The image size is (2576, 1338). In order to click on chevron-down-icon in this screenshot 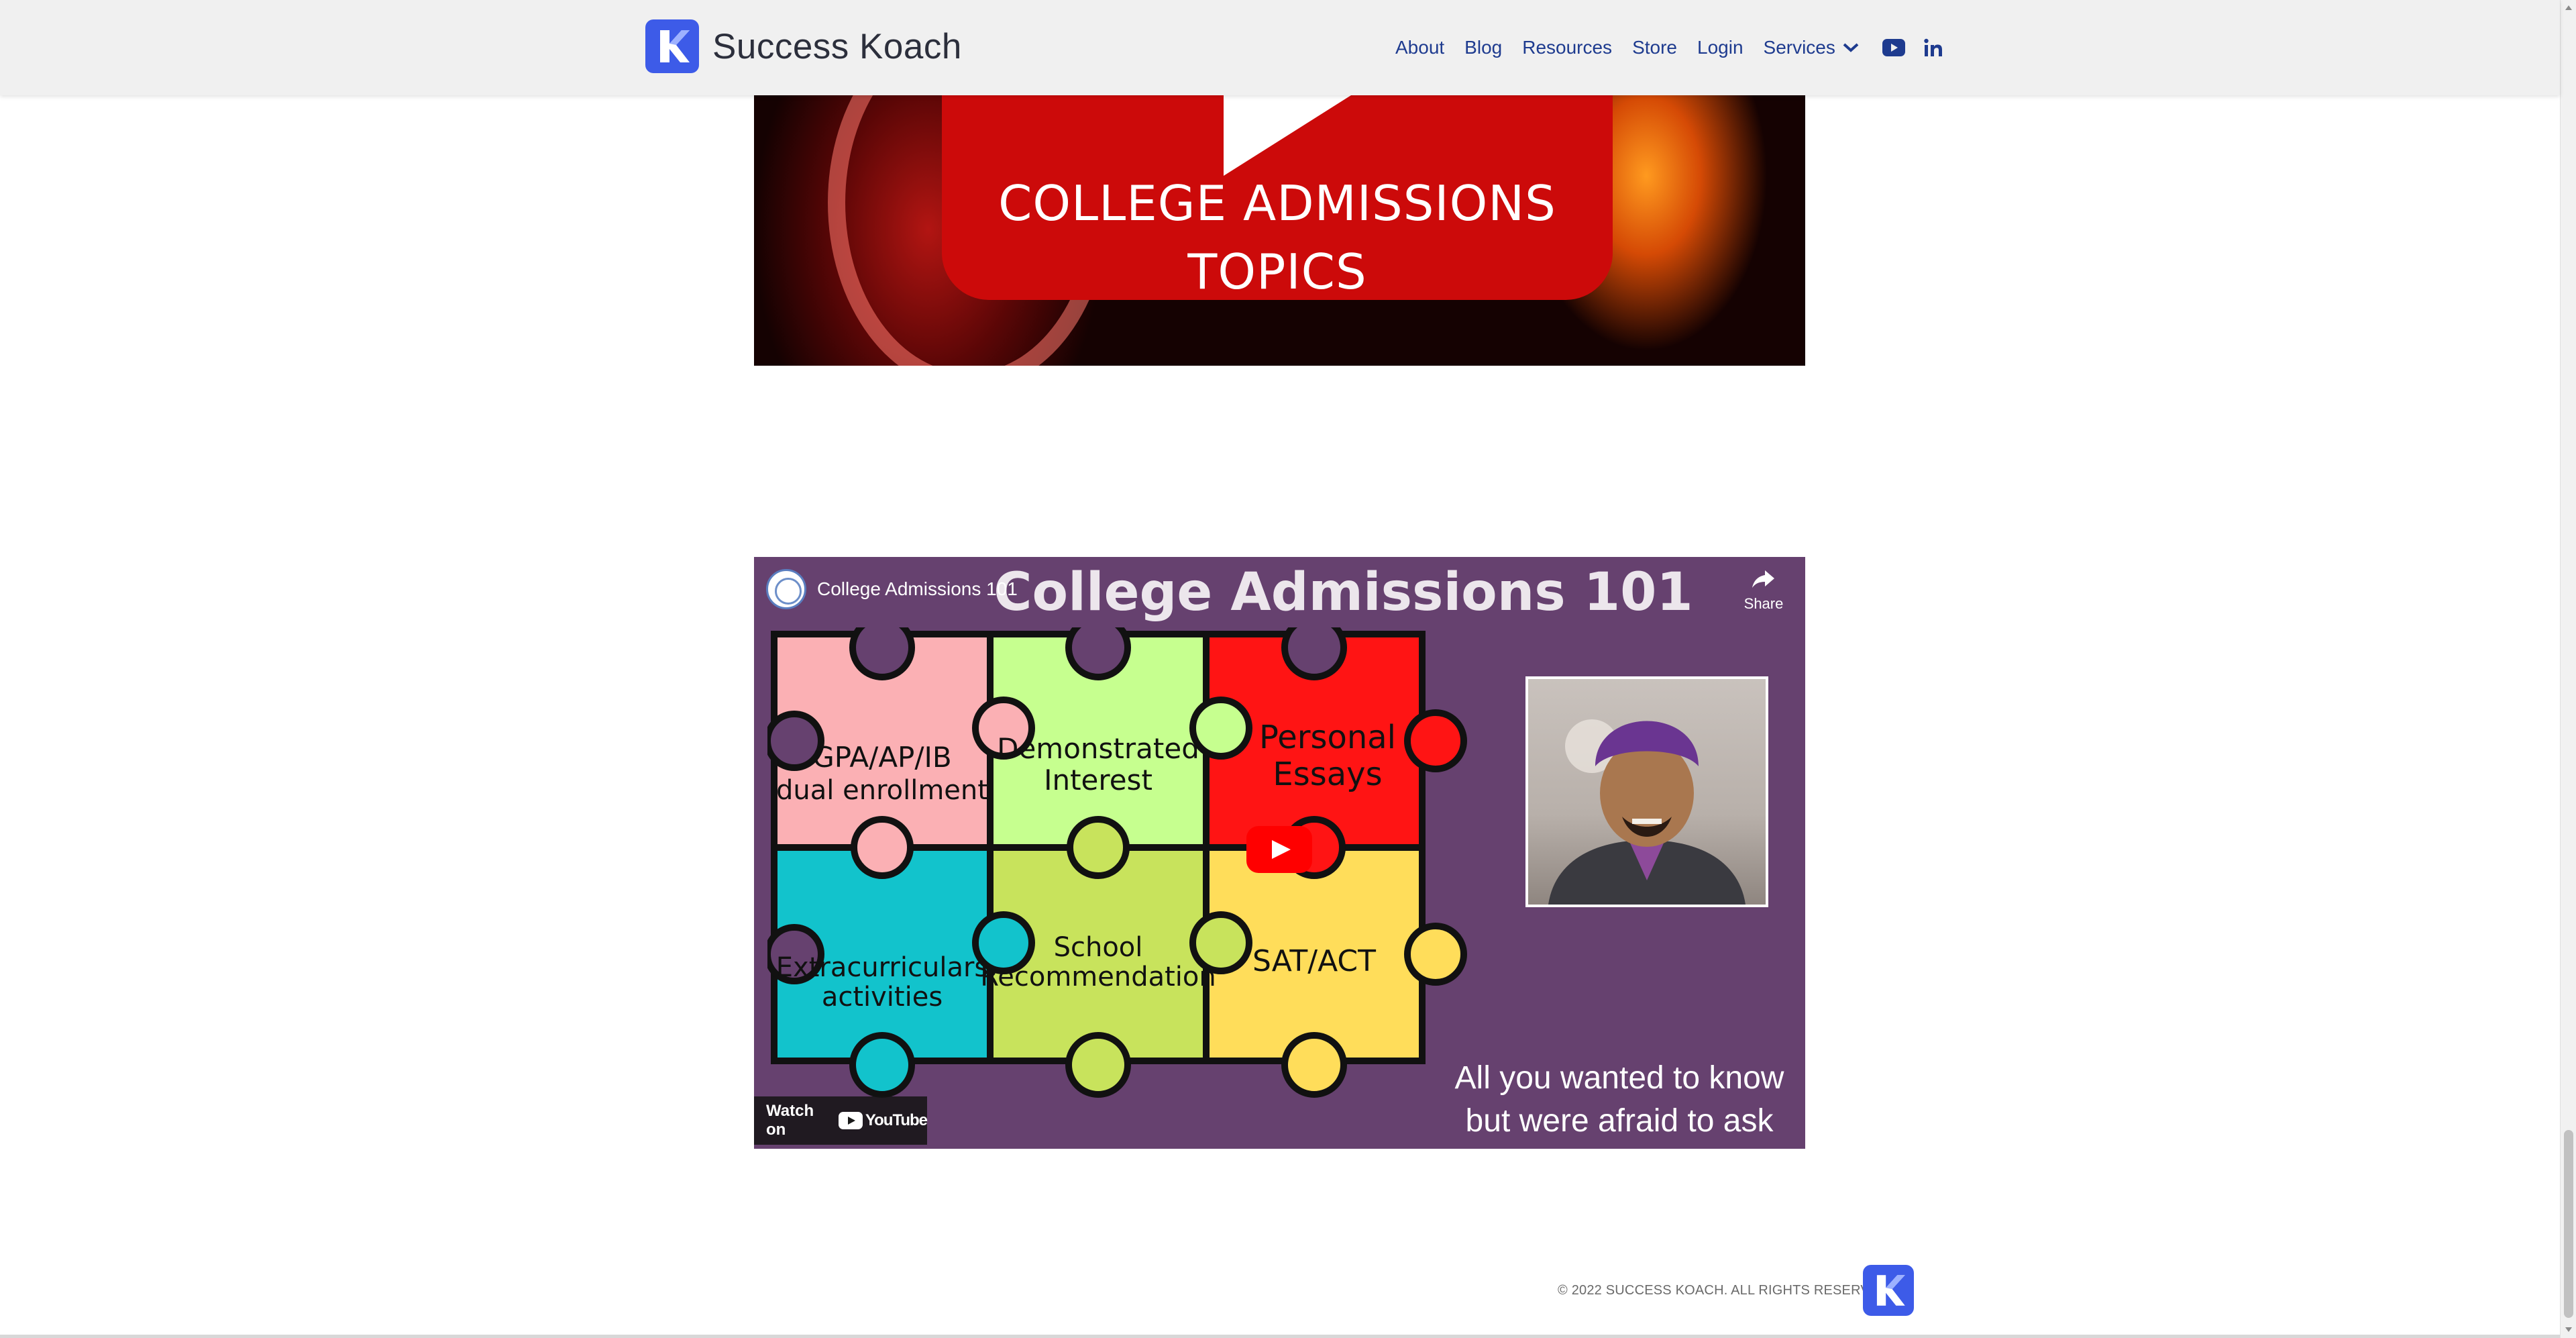, I will do `click(1851, 47)`.